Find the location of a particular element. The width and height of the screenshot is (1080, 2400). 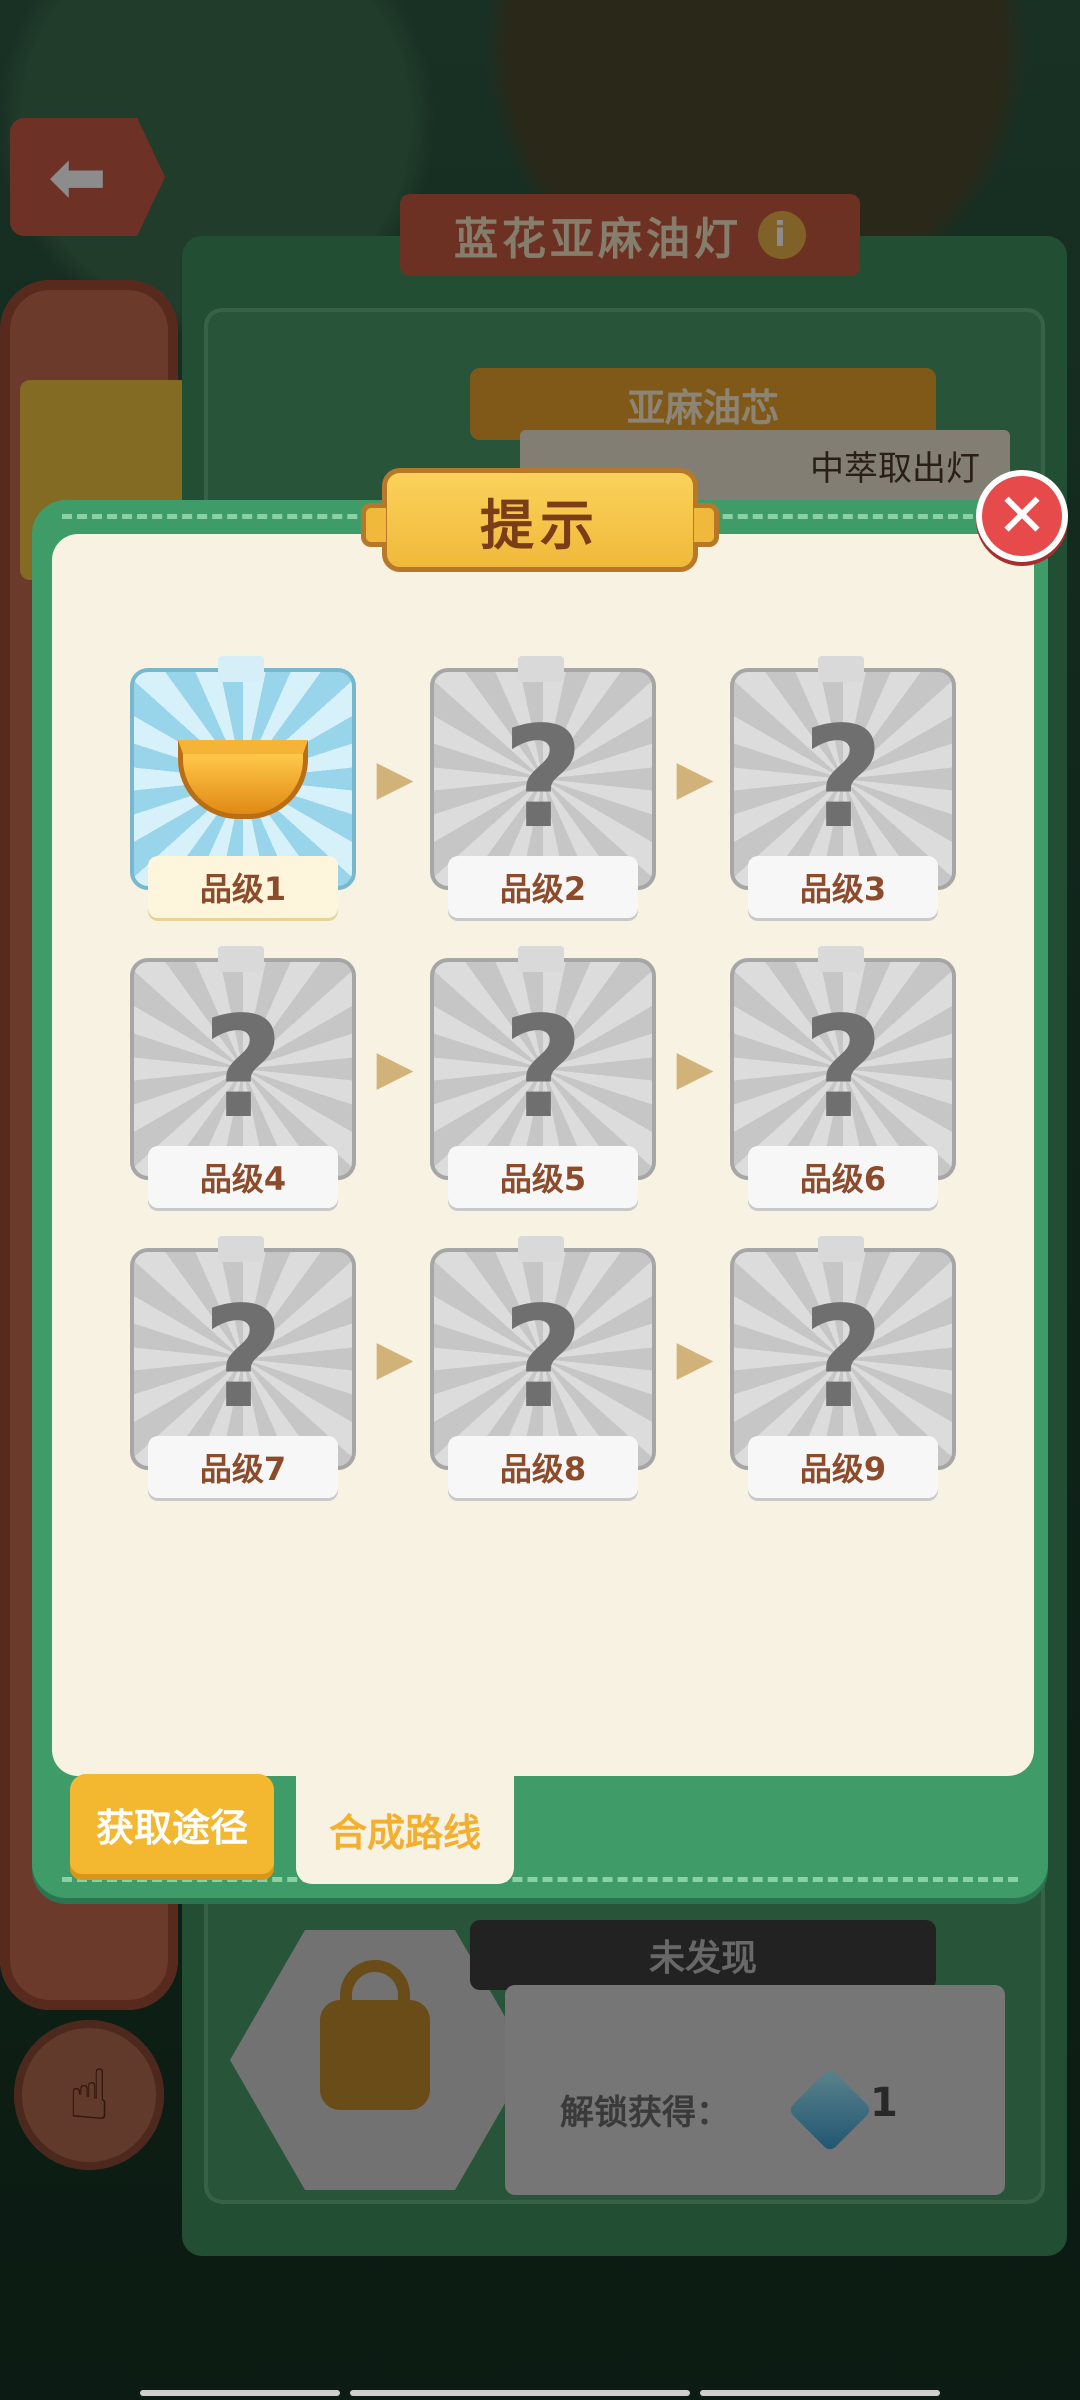

tier-label: 品级9 is located at coordinates (843, 1467).